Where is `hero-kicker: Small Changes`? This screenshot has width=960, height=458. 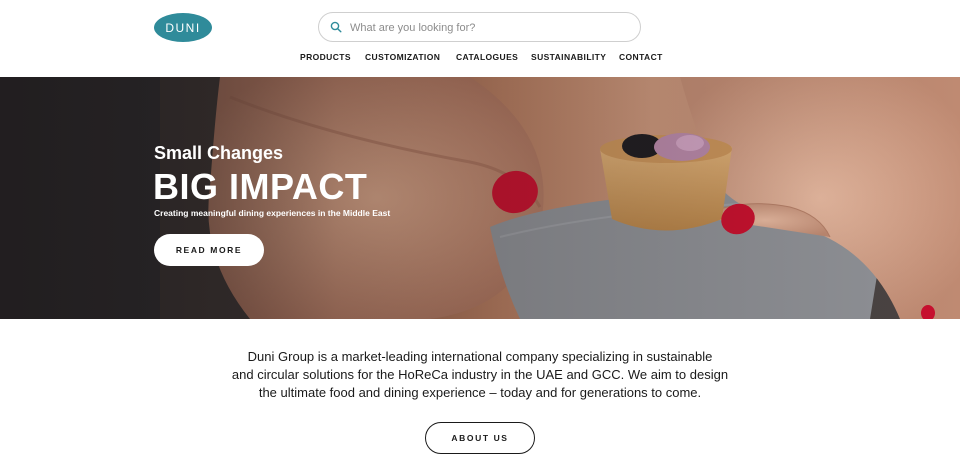 hero-kicker: Small Changes is located at coordinates (219, 153).